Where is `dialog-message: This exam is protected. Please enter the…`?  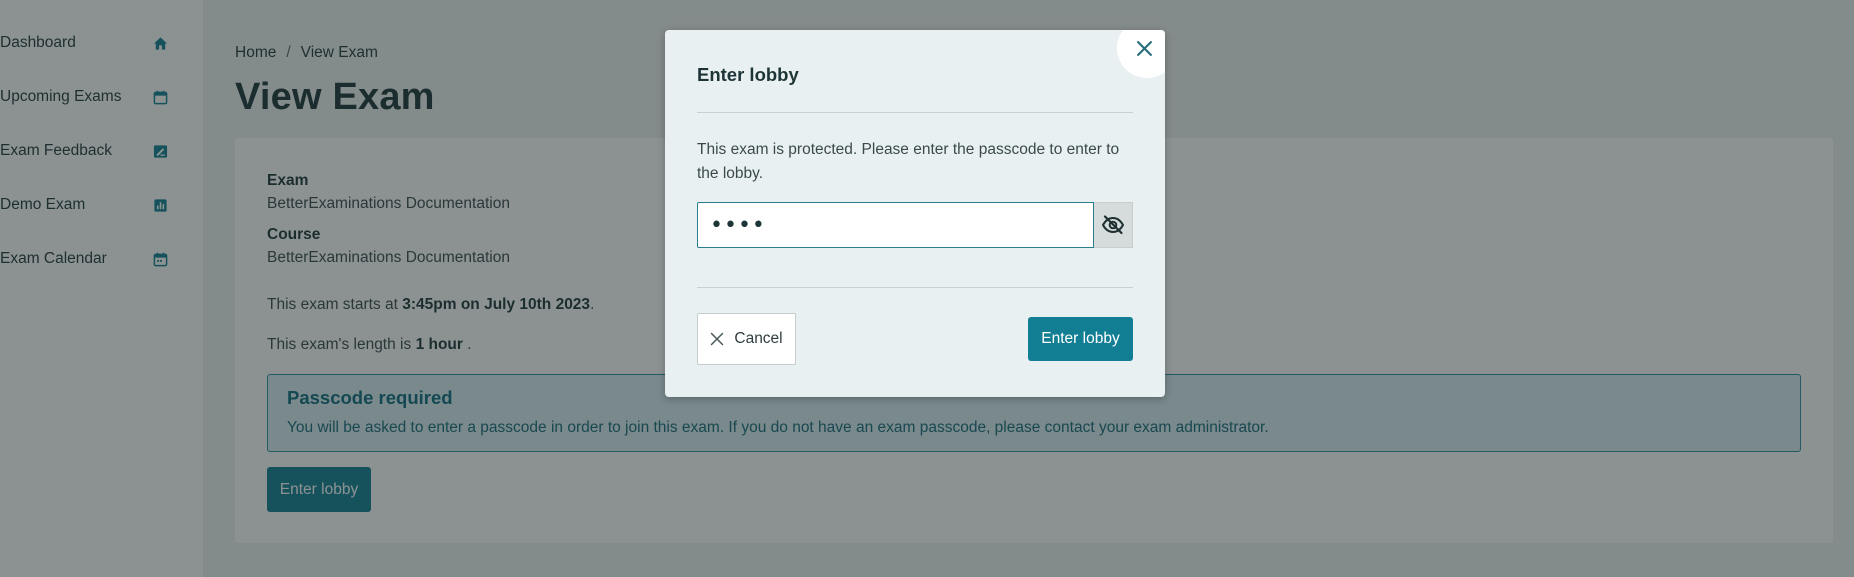
dialog-message: This exam is protected. Please enter the… is located at coordinates (908, 161).